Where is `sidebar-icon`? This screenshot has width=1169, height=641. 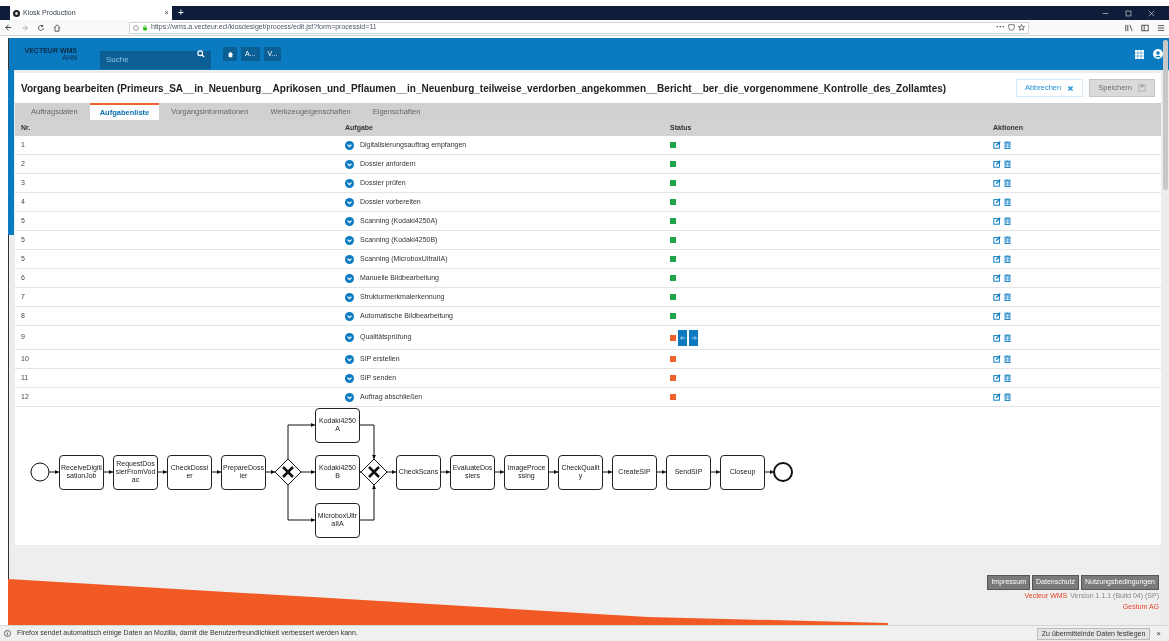
sidebar-icon is located at coordinates (1145, 27).